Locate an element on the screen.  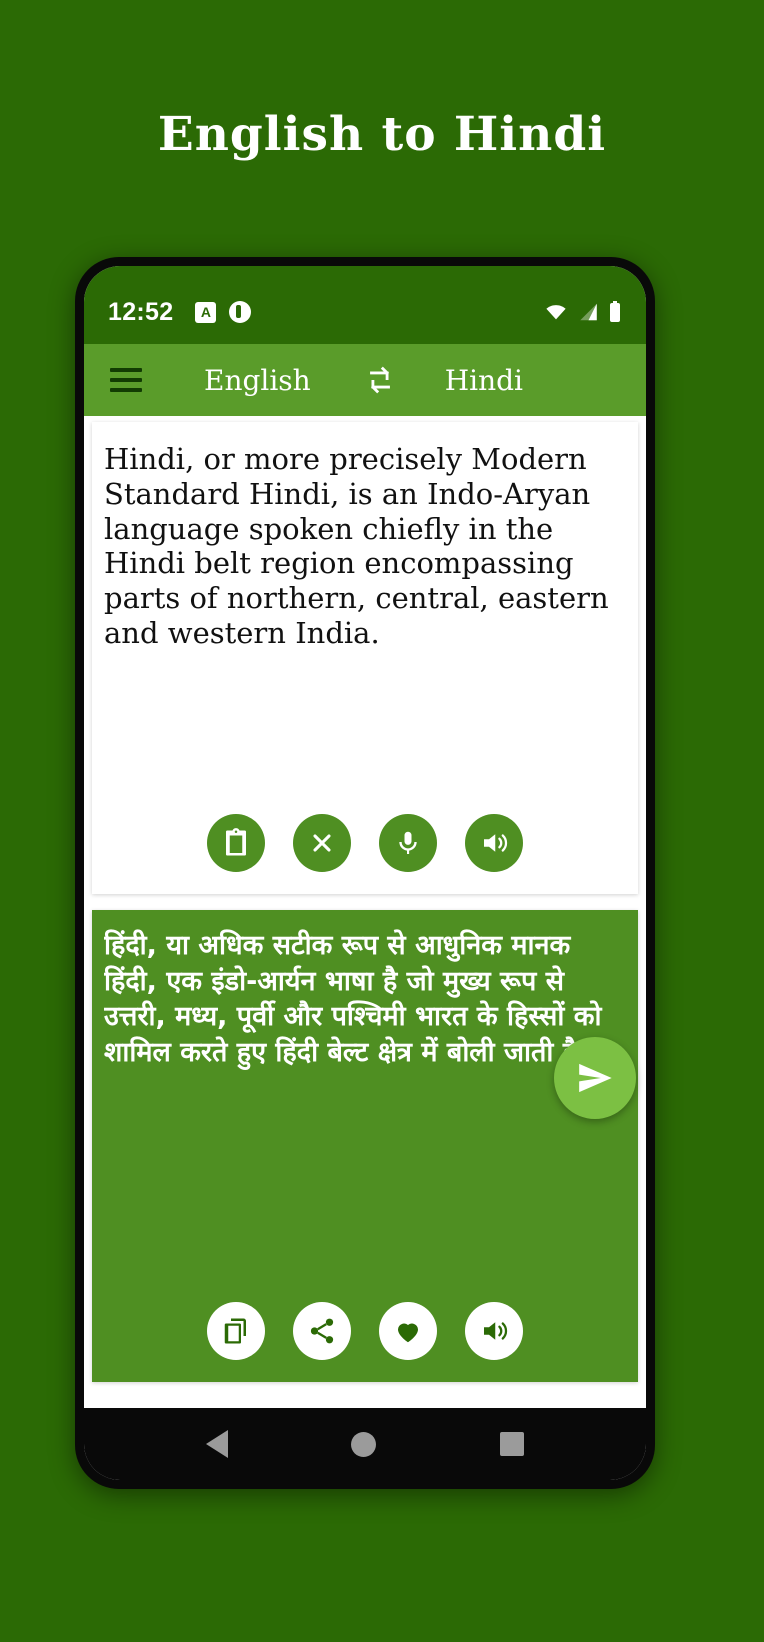
close-x-icon is located at coordinates (322, 843).